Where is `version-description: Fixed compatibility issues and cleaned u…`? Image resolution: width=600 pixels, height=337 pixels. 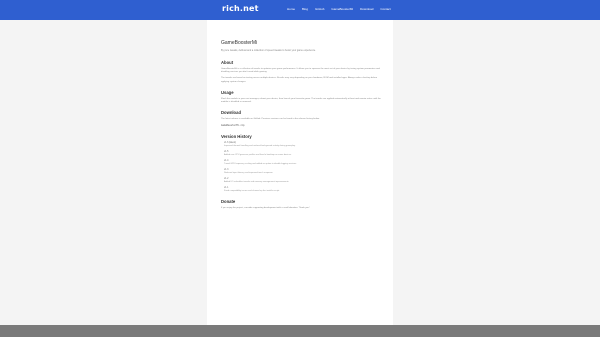 version-description: Fixed compatibility issues and cleaned u… is located at coordinates (252, 190).